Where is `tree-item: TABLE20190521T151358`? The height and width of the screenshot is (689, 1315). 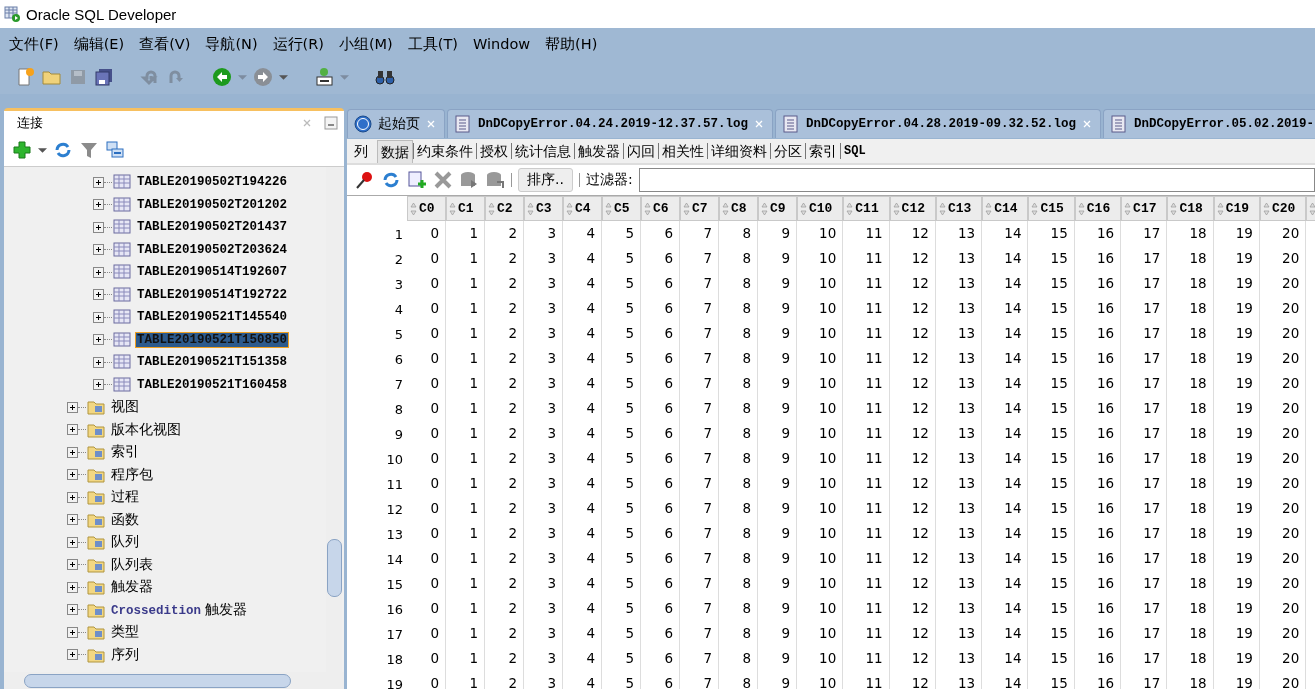 tree-item: TABLE20190521T151358 is located at coordinates (212, 362).